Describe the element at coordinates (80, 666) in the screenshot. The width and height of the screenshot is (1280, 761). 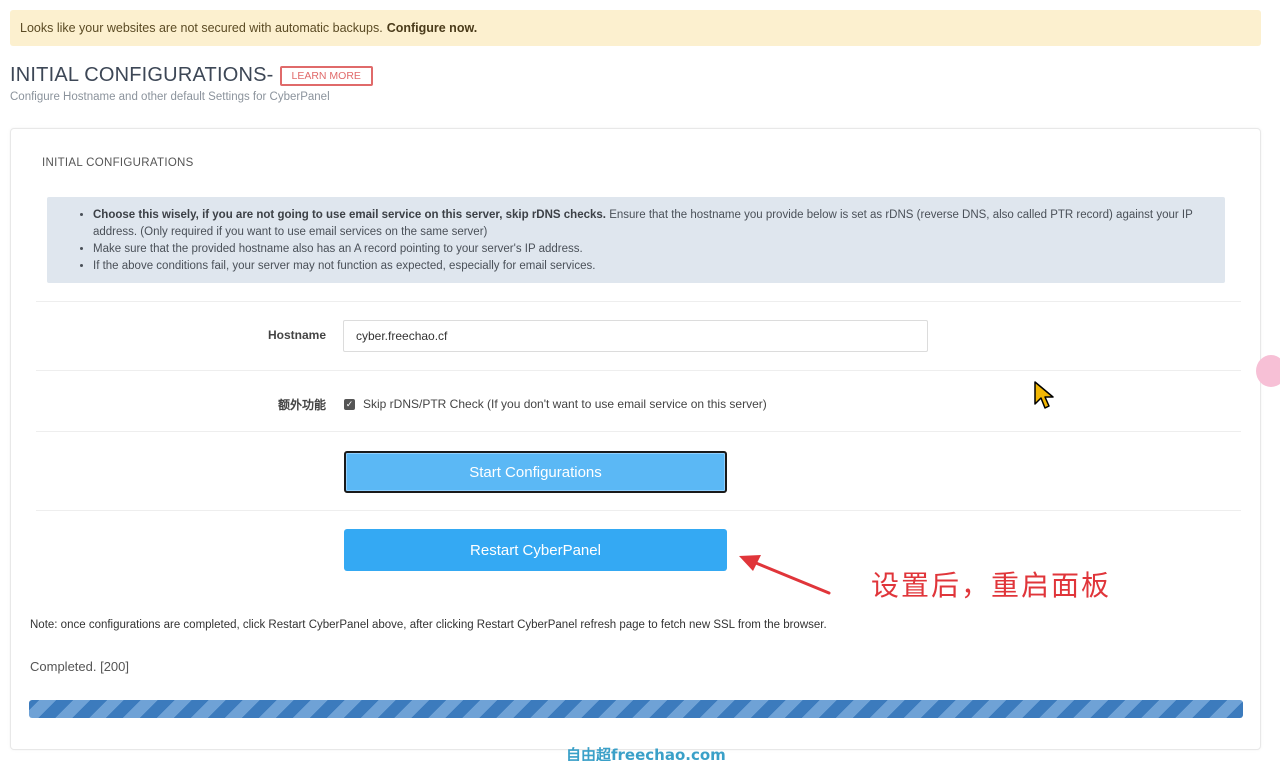
I see `status-text: Completed. [200]` at that location.